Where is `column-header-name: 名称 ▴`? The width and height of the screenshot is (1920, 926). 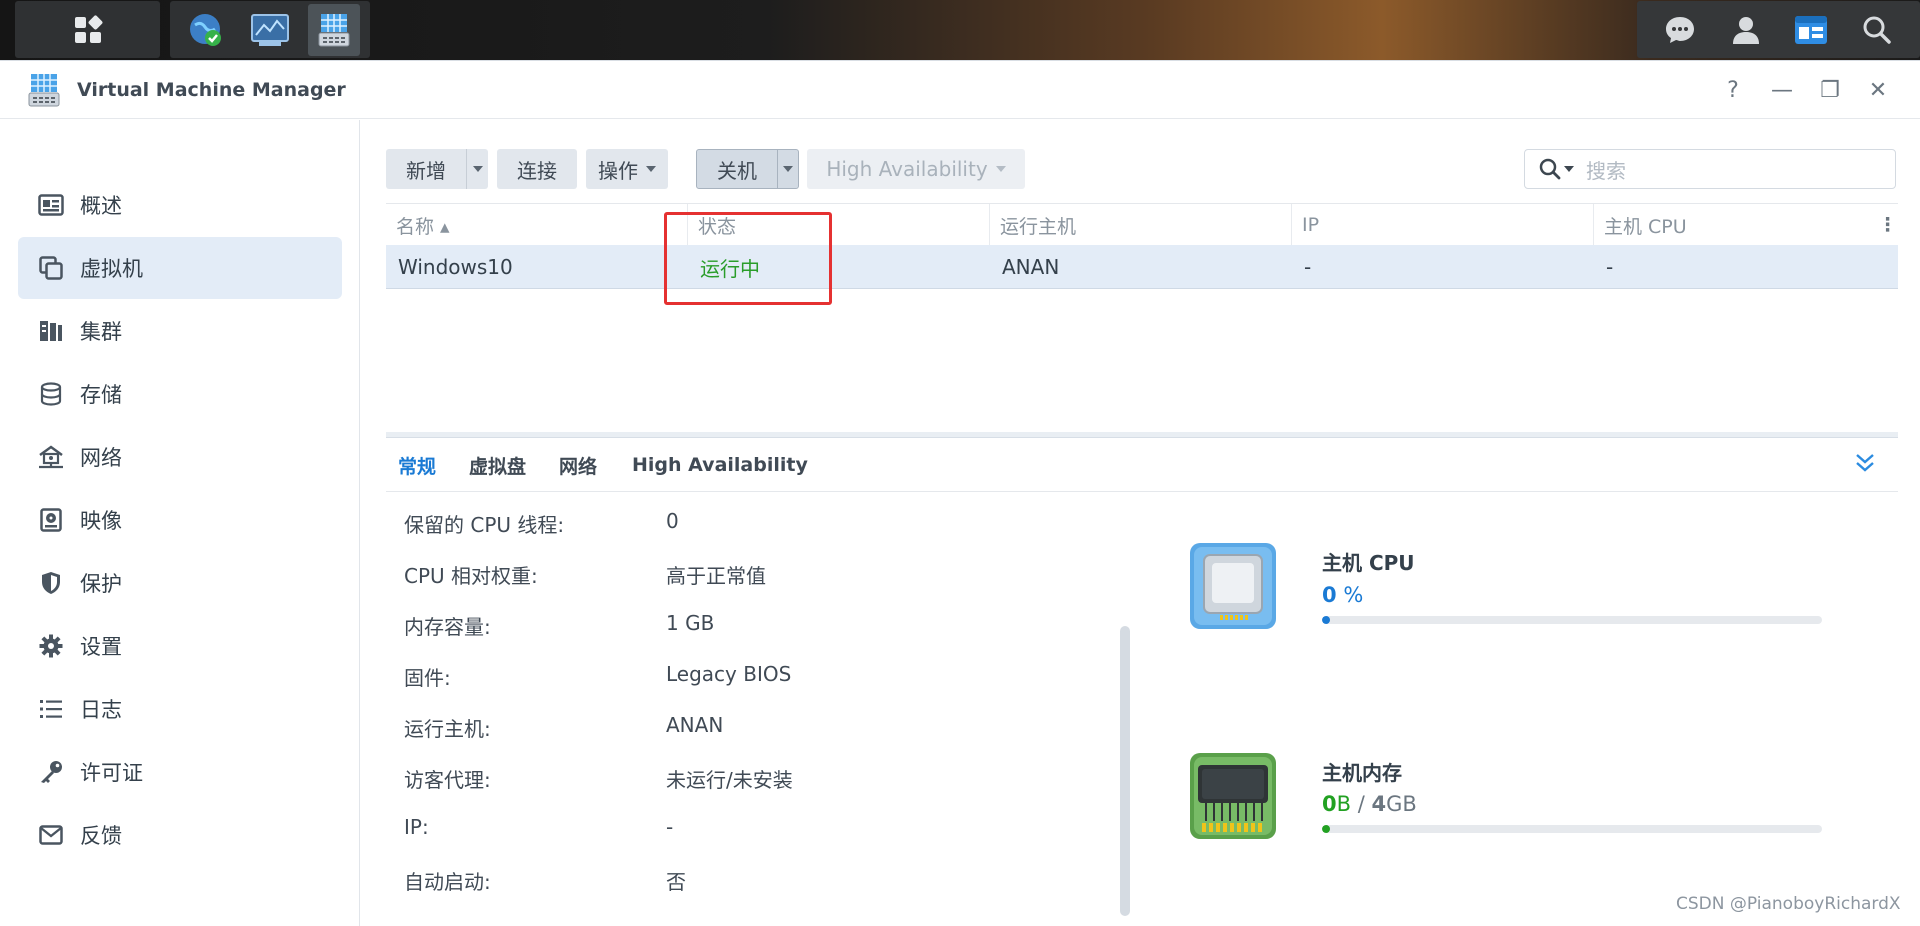 column-header-name: 名称 ▴ is located at coordinates (537, 225).